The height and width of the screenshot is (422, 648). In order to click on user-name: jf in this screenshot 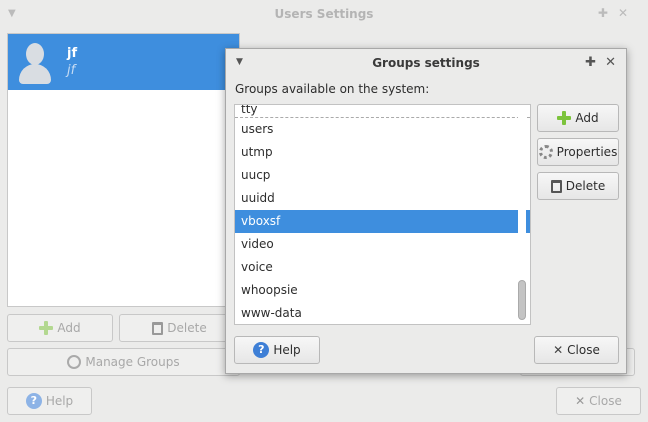, I will do `click(72, 53)`.